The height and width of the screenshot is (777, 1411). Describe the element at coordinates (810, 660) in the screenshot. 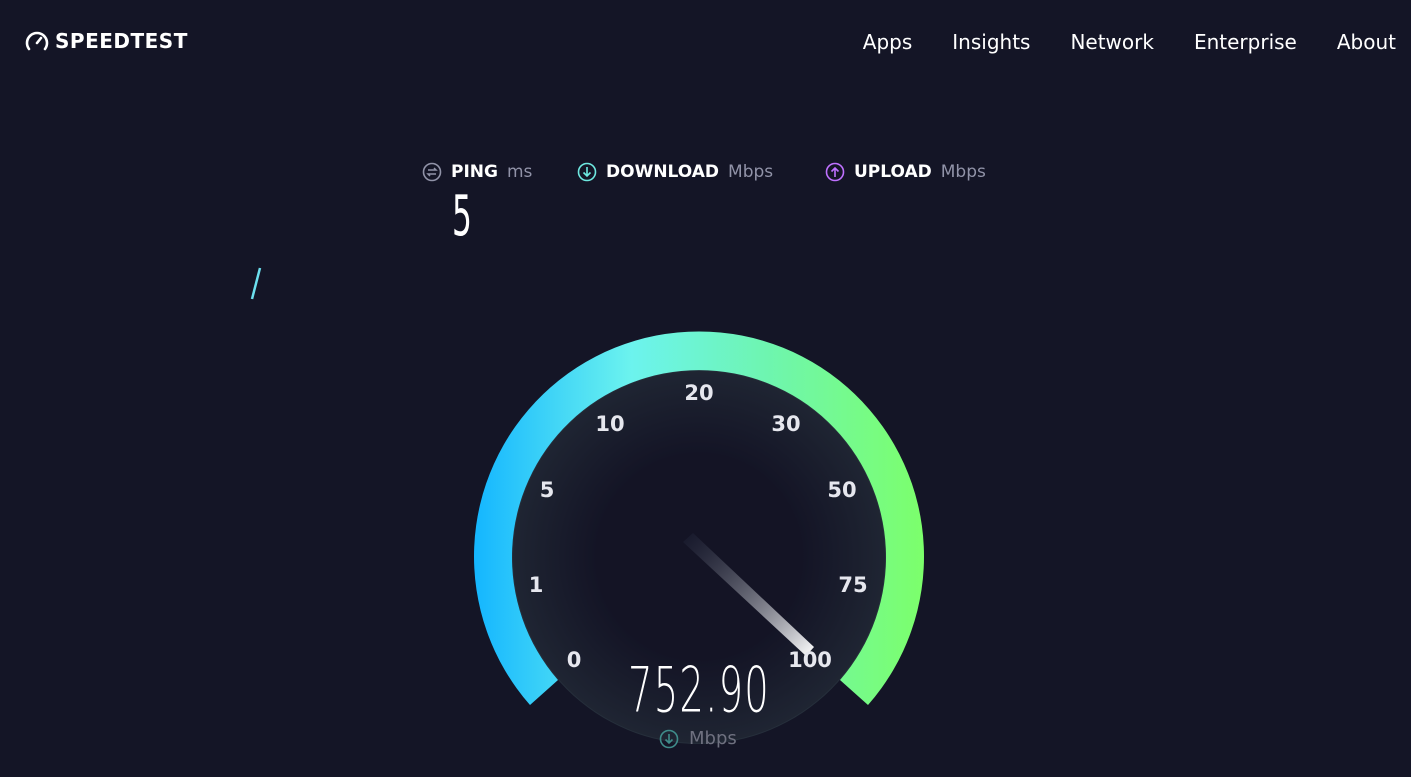

I see `scale-label-100: 100` at that location.